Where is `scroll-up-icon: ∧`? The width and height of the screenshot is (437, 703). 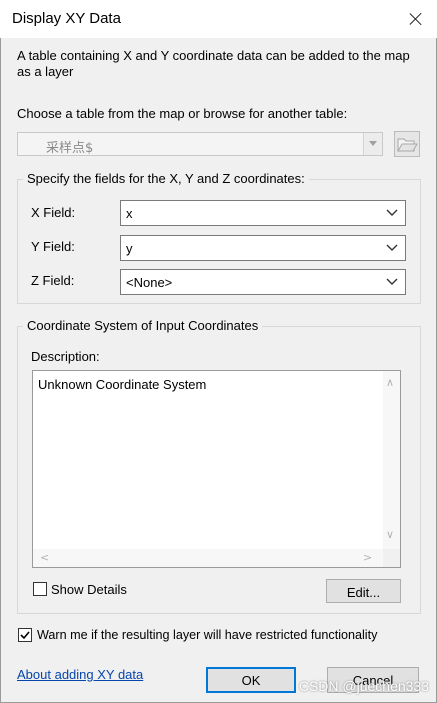
scroll-up-icon: ∧ is located at coordinates (390, 382).